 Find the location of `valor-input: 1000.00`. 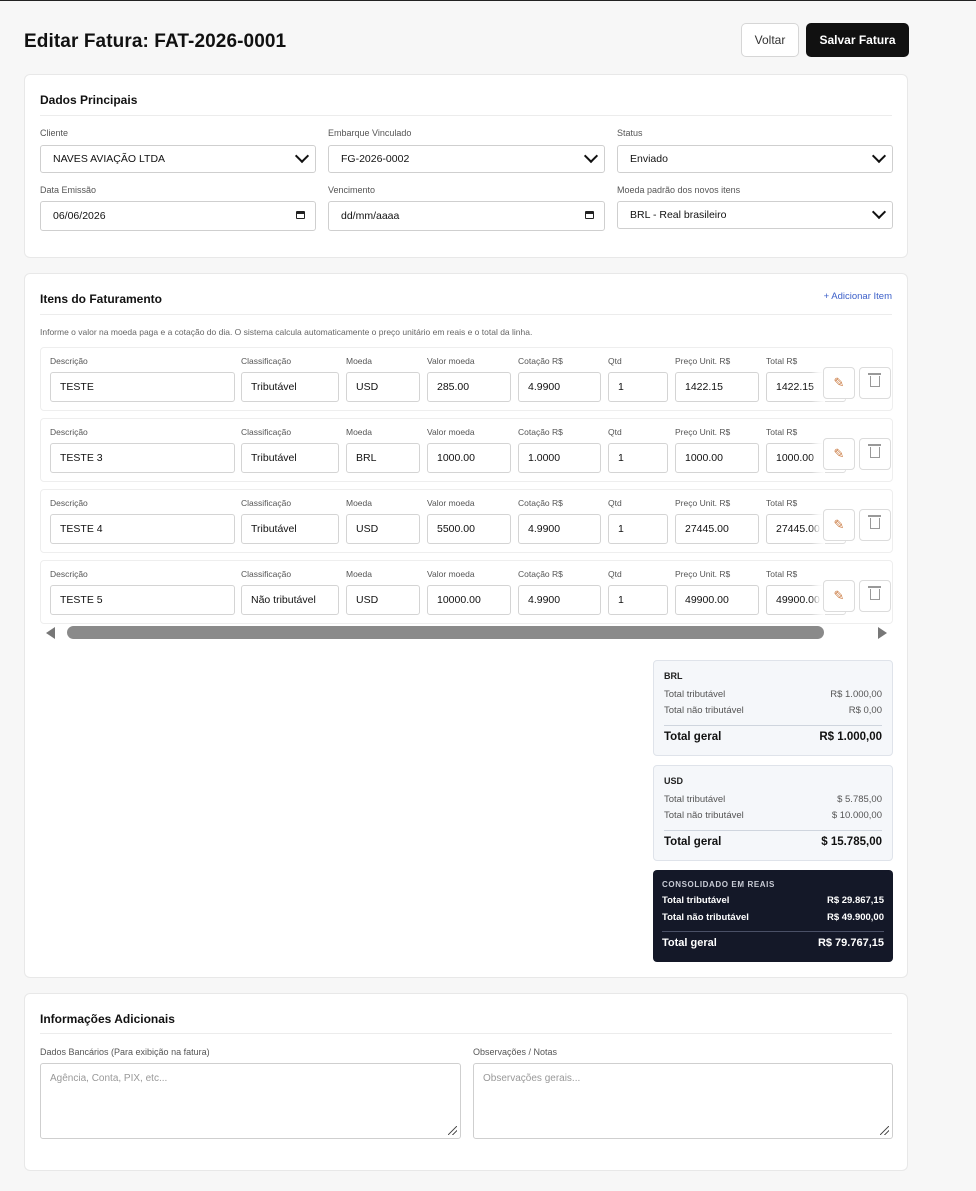

valor-input: 1000.00 is located at coordinates (469, 458).